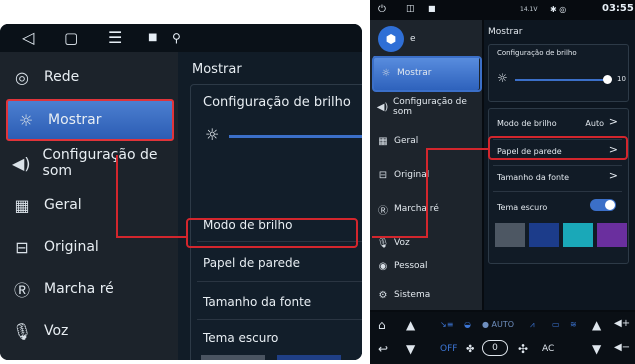 The height and width of the screenshot is (364, 635). I want to click on fan-high-icon: ✣, so click(523, 349).